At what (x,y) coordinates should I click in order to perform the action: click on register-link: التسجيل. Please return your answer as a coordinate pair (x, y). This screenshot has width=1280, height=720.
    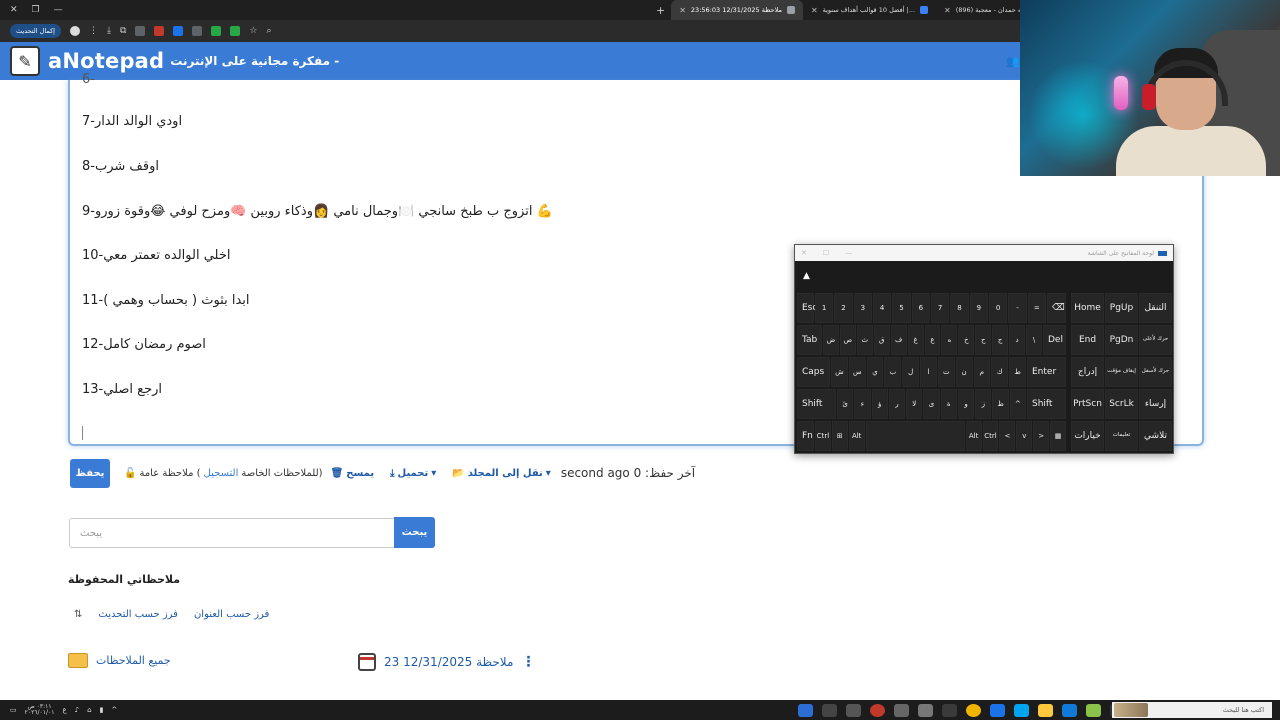
    Looking at the image, I should click on (221, 473).